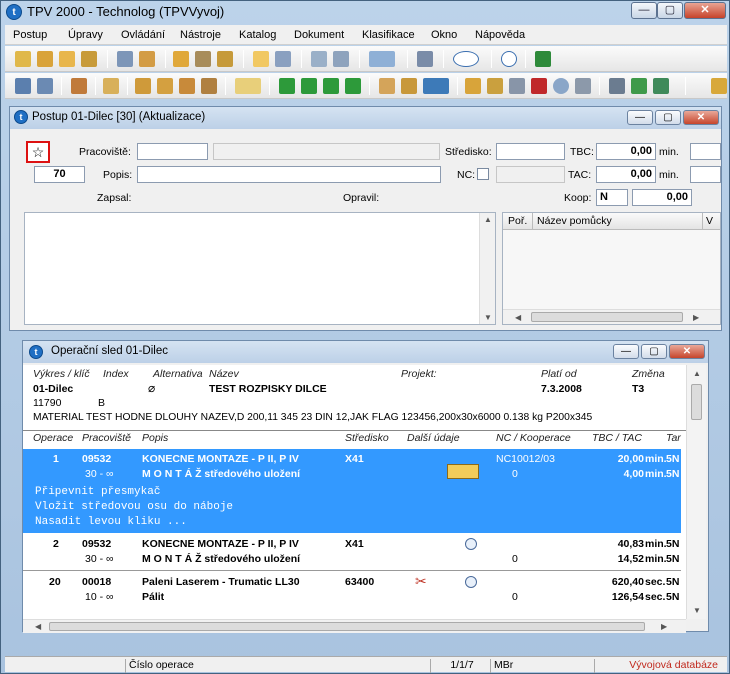 This screenshot has height=674, width=730. Describe the element at coordinates (79, 86) in the screenshot. I see `stamp-icon` at that location.